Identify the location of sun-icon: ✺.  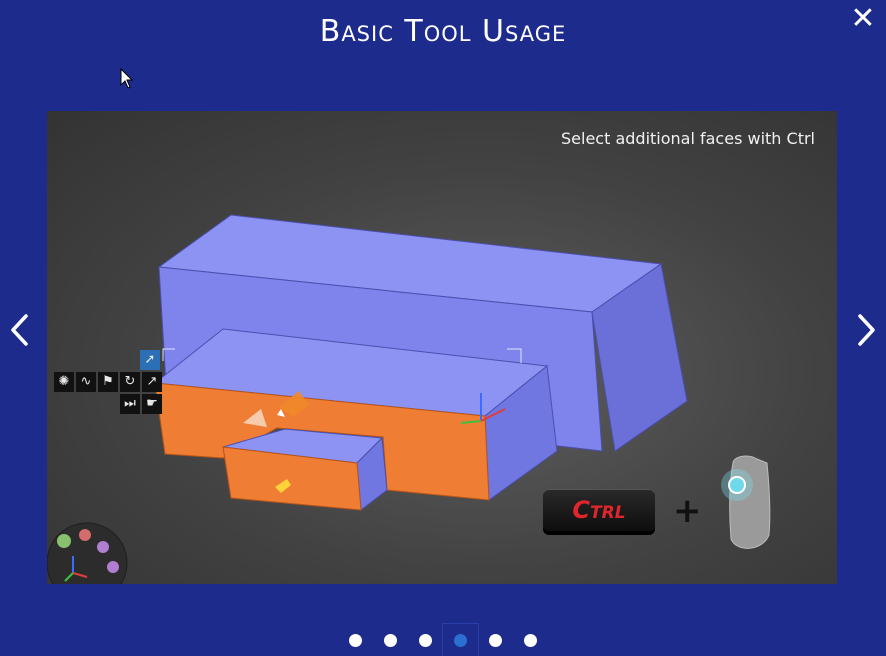
(64, 382).